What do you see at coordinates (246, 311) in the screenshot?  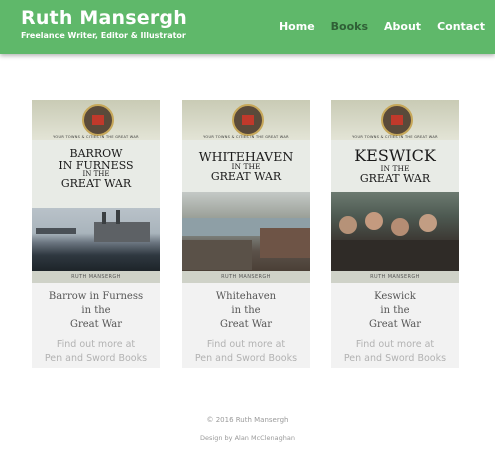 I see `book-title: Whitehaven in the Great War` at bounding box center [246, 311].